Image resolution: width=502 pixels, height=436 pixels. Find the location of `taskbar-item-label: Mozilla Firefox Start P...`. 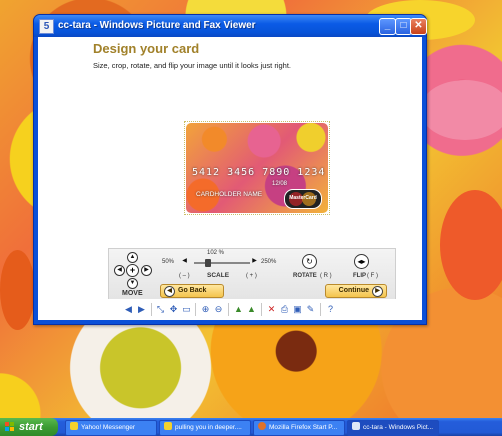

taskbar-item-label: Mozilla Firefox Start P... is located at coordinates (303, 427).